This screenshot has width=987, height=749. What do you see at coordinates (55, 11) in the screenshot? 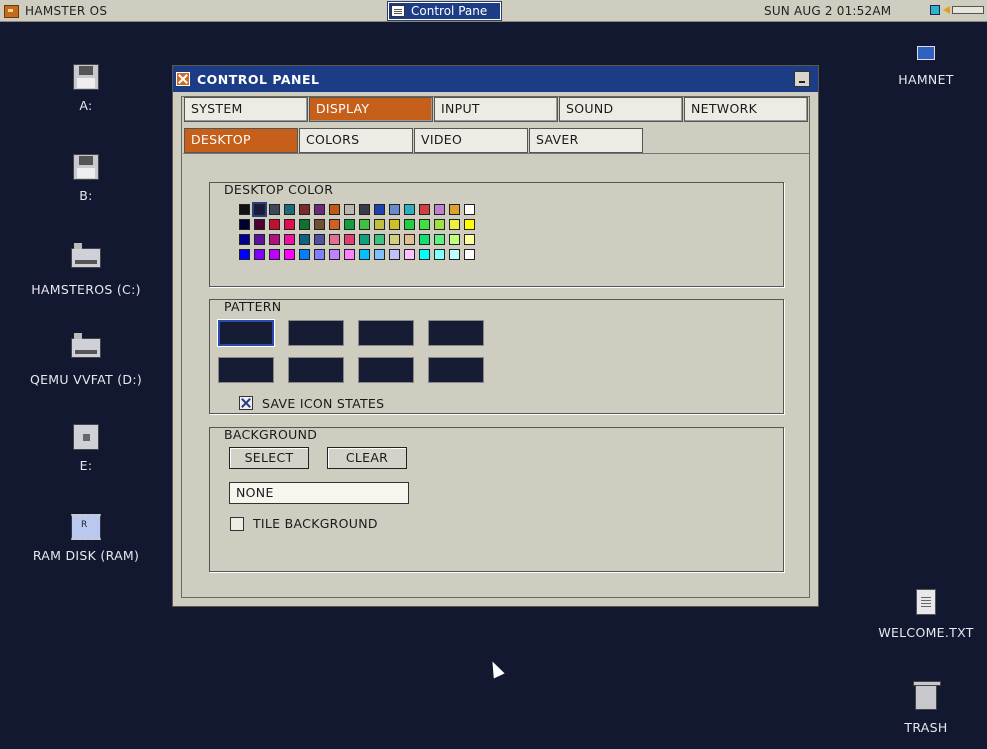
I see `os-menu: HAMSTER OS` at bounding box center [55, 11].